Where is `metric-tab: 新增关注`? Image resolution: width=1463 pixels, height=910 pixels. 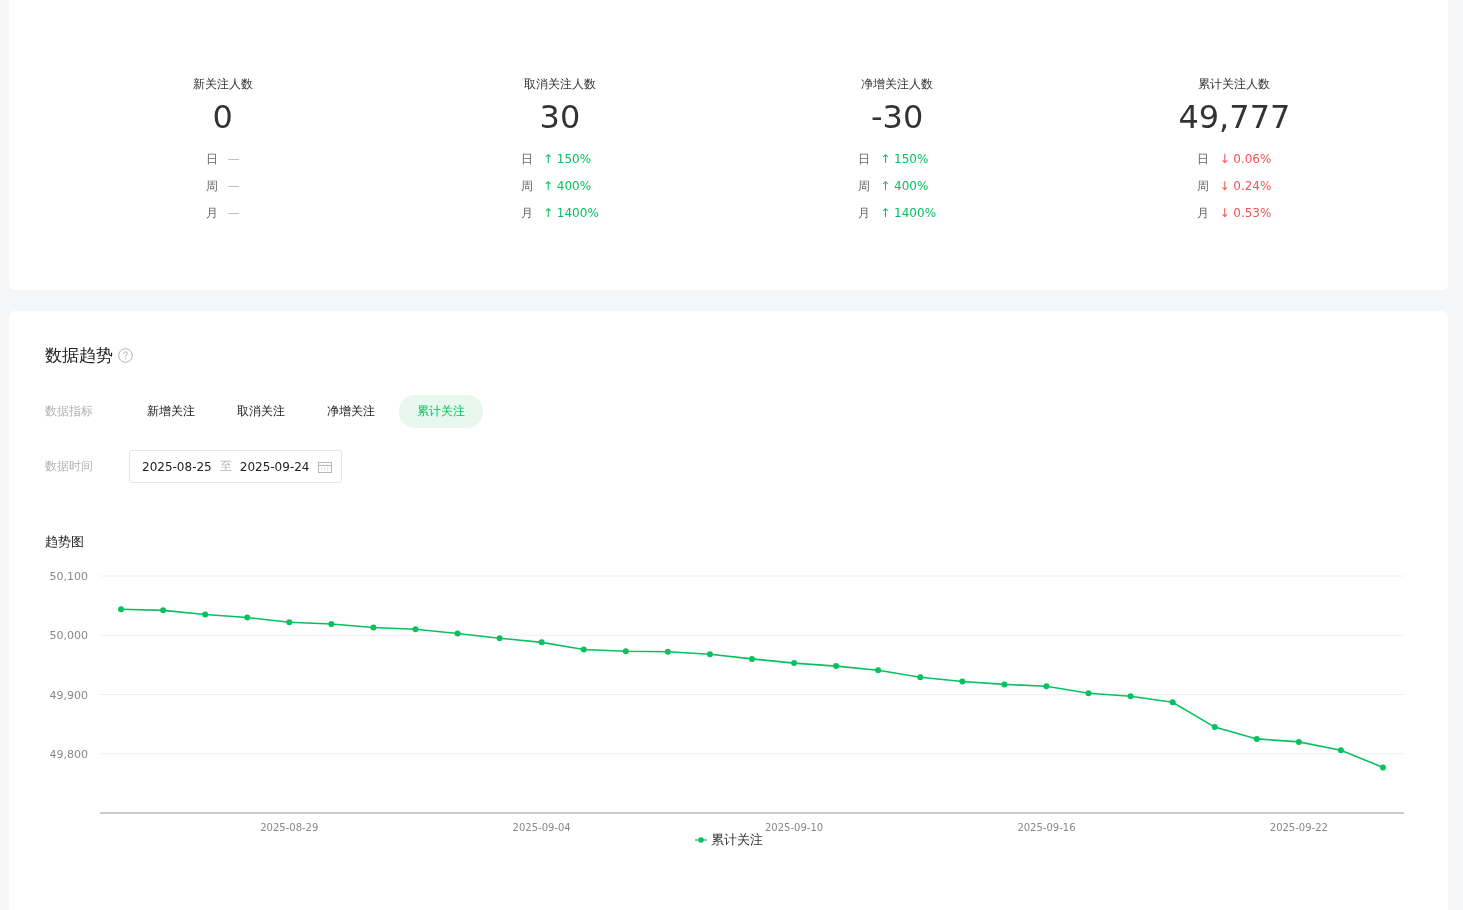
metric-tab: 新增关注 is located at coordinates (171, 411).